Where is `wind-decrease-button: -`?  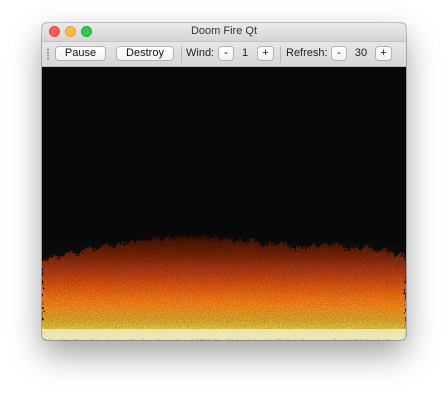 wind-decrease-button: - is located at coordinates (226, 53).